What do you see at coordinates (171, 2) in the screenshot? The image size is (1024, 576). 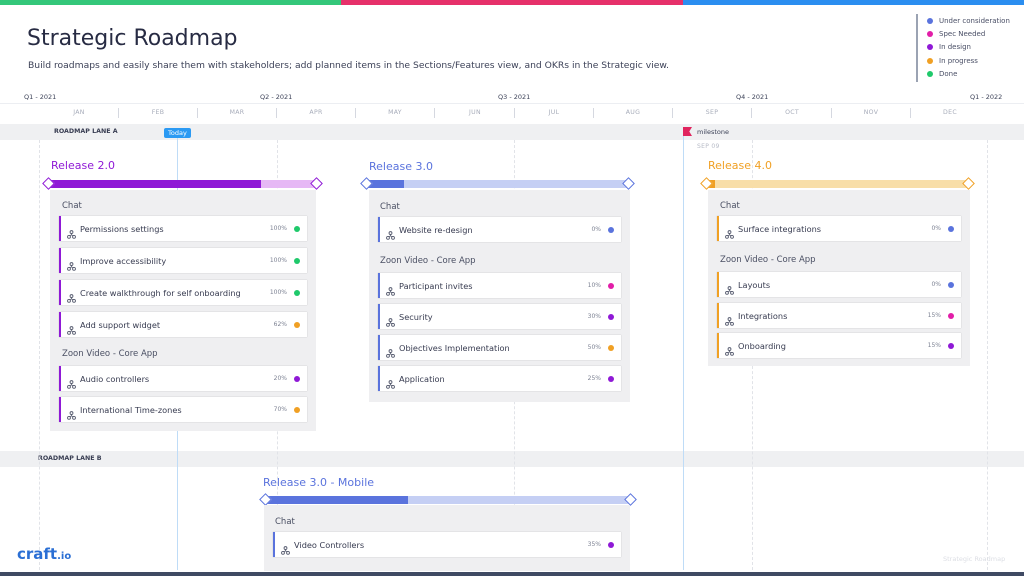 I see `top-bar-green` at bounding box center [171, 2].